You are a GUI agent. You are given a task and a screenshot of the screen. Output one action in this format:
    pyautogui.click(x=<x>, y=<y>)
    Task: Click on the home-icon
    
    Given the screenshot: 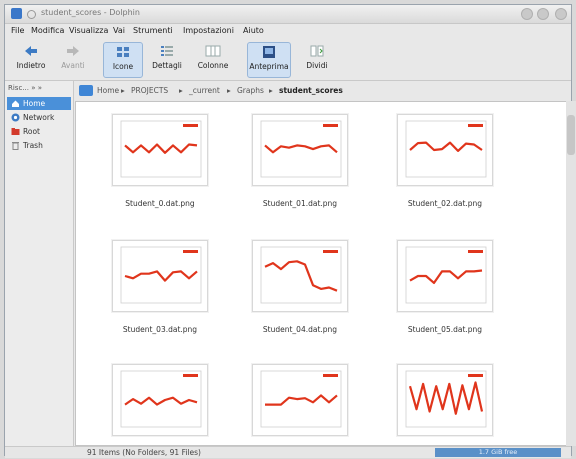 What is the action you would take?
    pyautogui.click(x=15, y=103)
    